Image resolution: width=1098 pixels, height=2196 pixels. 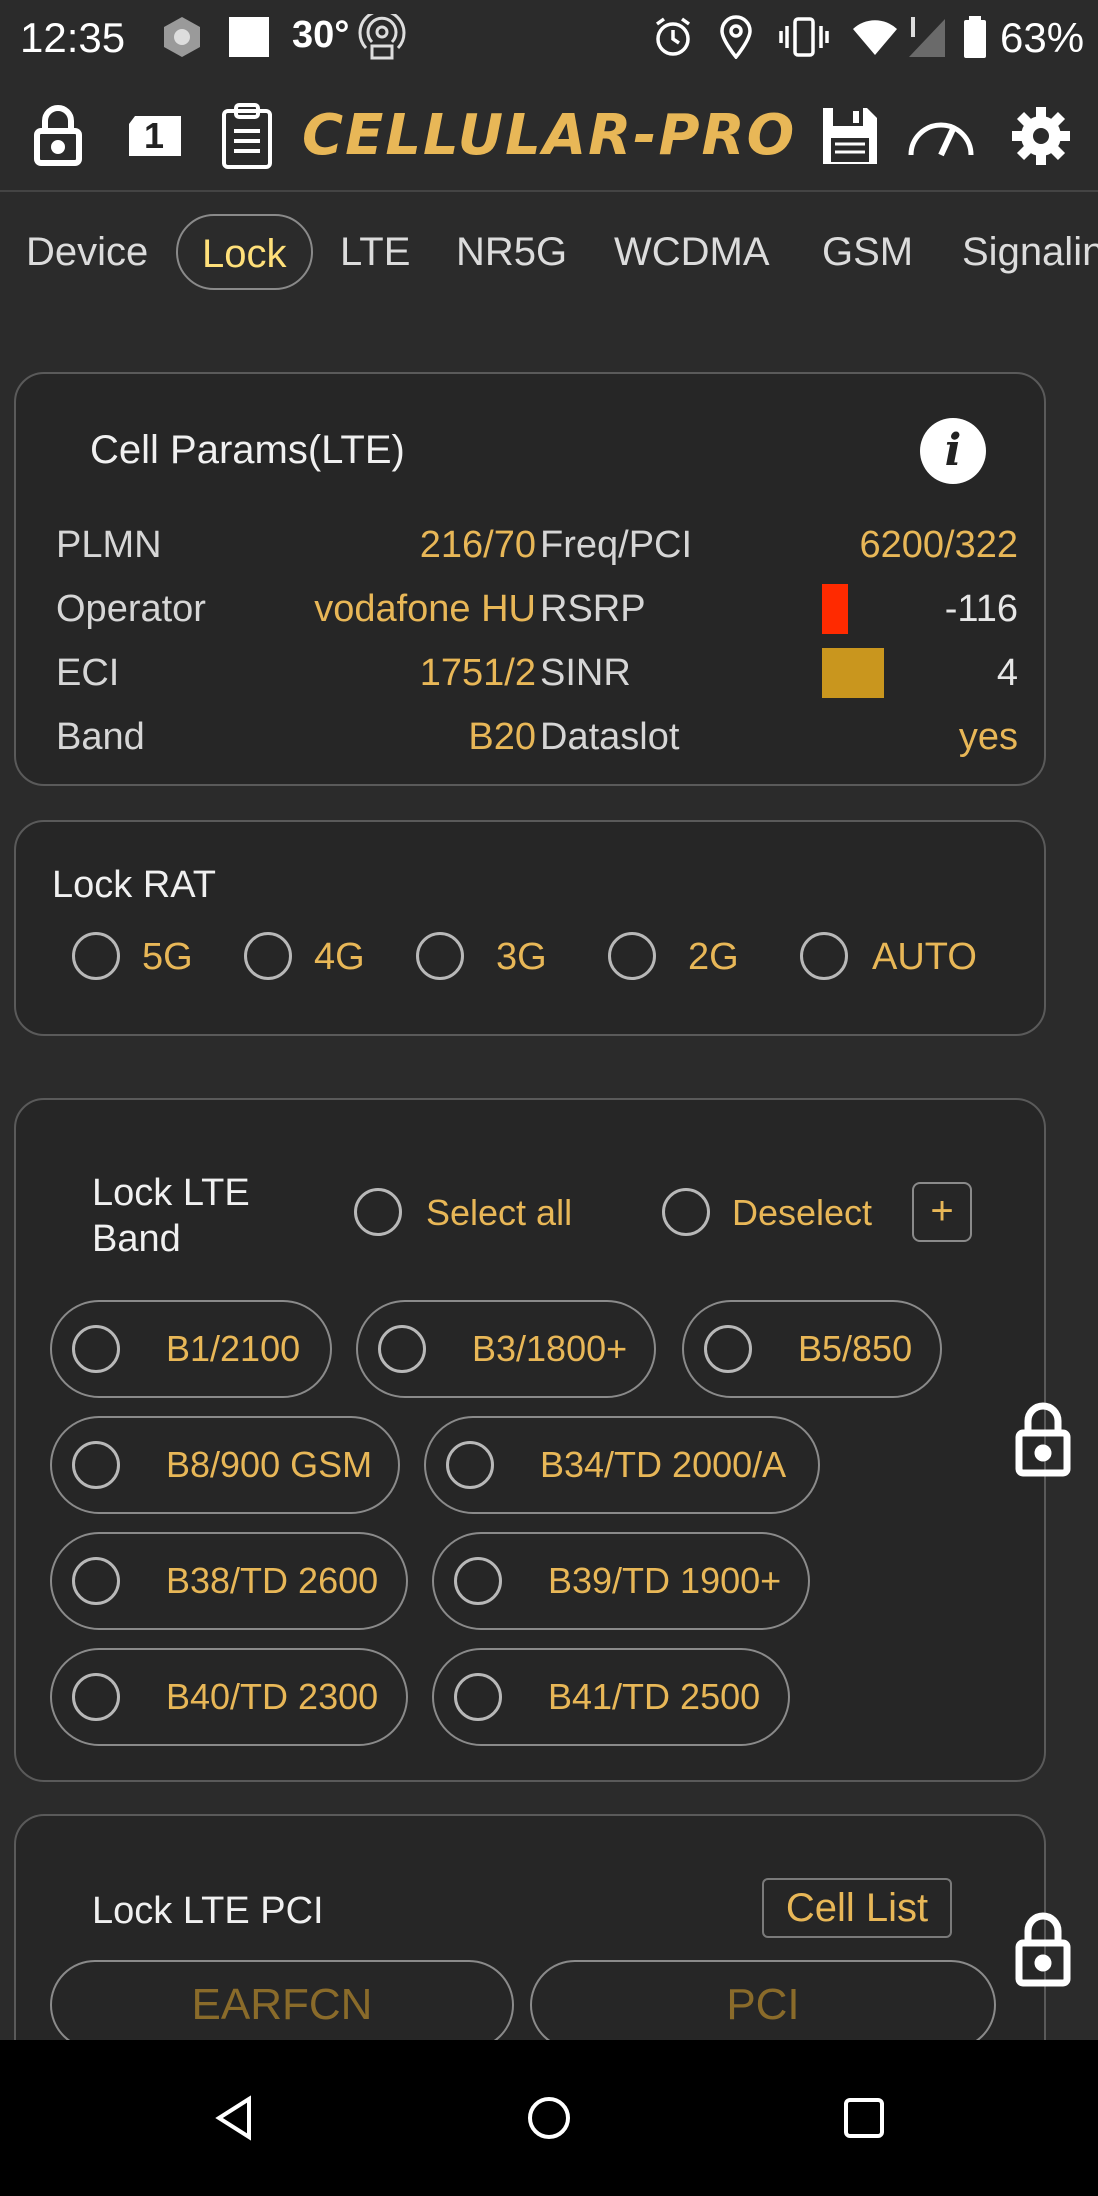 I want to click on rat-4g-label: 4G, so click(x=339, y=957).